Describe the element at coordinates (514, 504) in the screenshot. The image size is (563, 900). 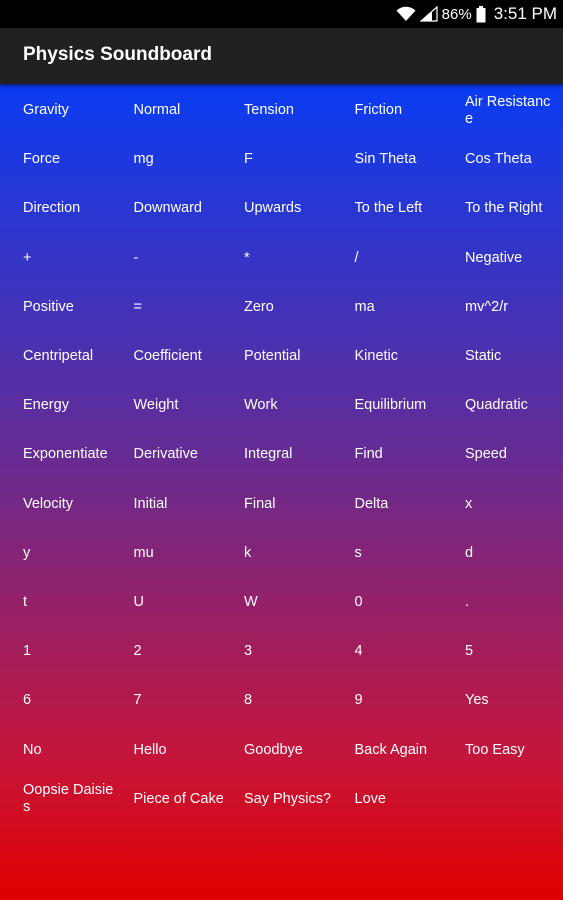
I see `sound-button: x` at that location.